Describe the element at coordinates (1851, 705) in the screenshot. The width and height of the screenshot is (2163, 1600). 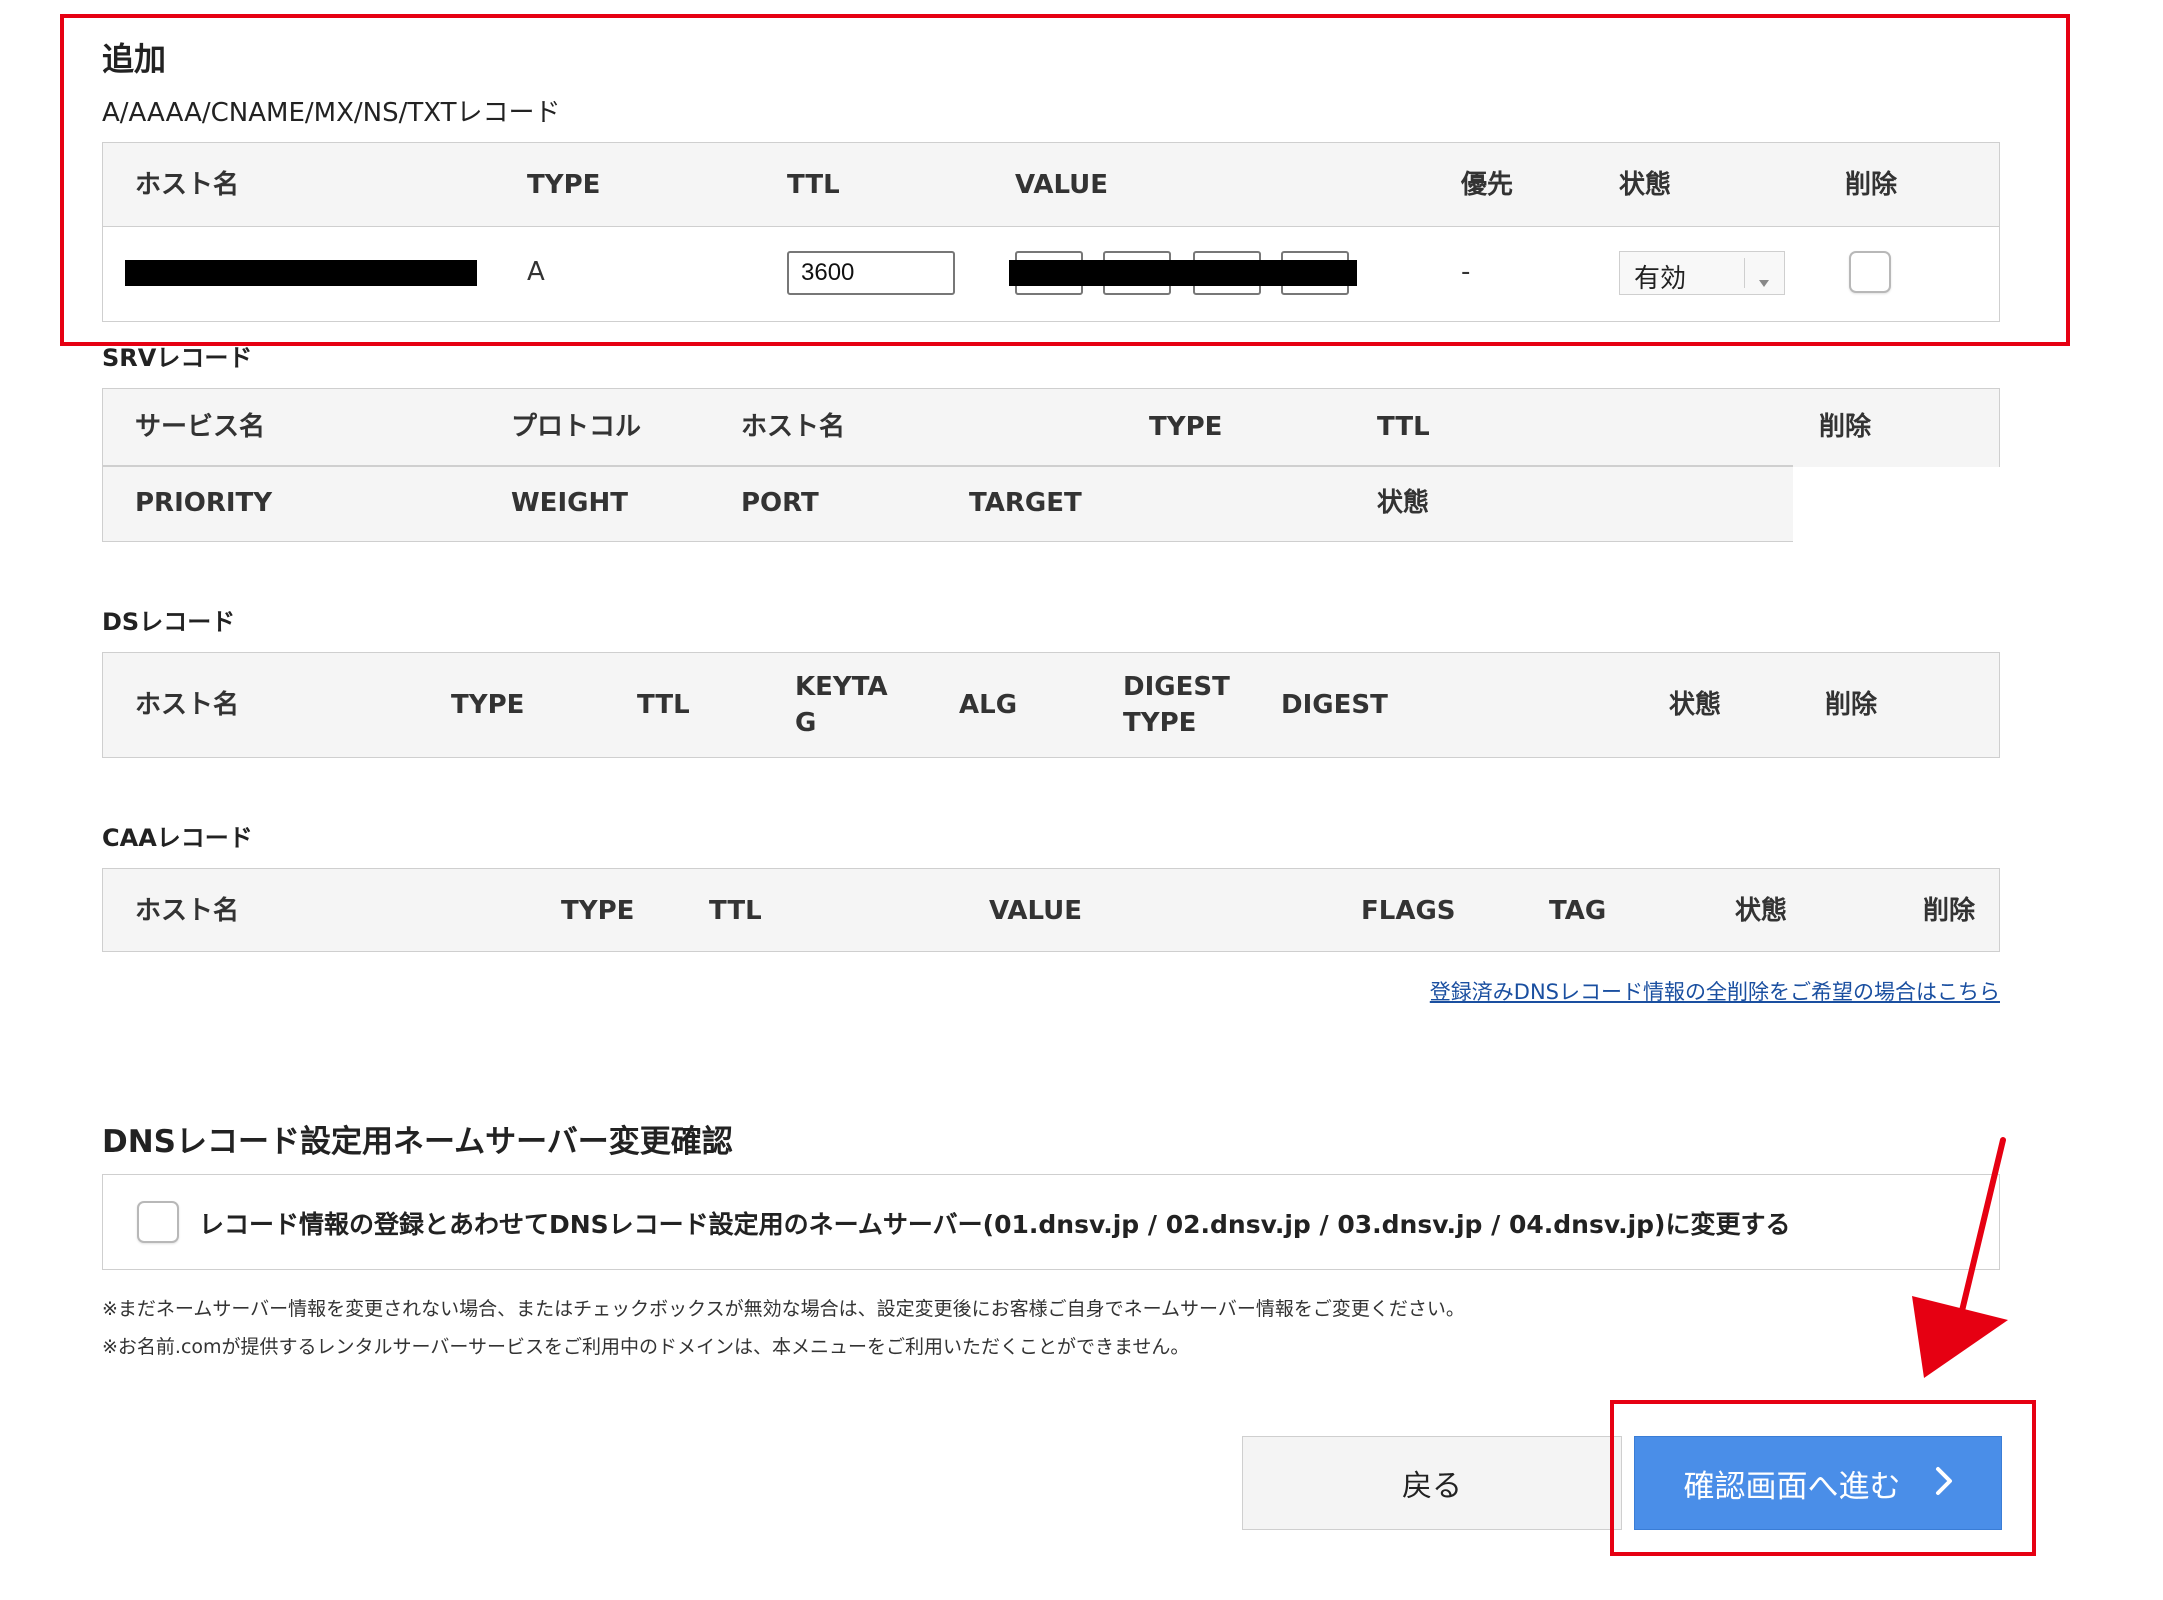
I see `ds-header-delete: 削除` at that location.